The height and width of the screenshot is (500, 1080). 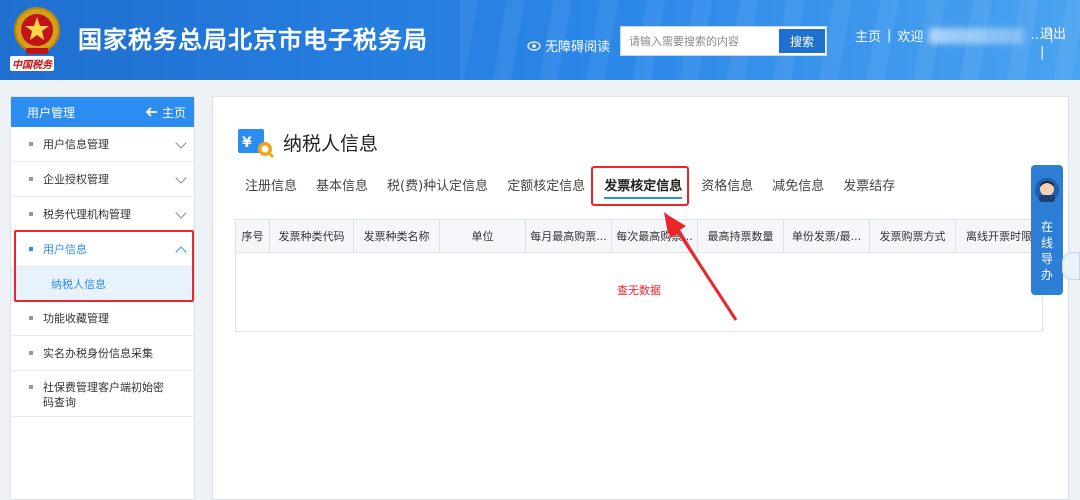 What do you see at coordinates (104, 266) in the screenshot?
I see `highlight-box-sidebar` at bounding box center [104, 266].